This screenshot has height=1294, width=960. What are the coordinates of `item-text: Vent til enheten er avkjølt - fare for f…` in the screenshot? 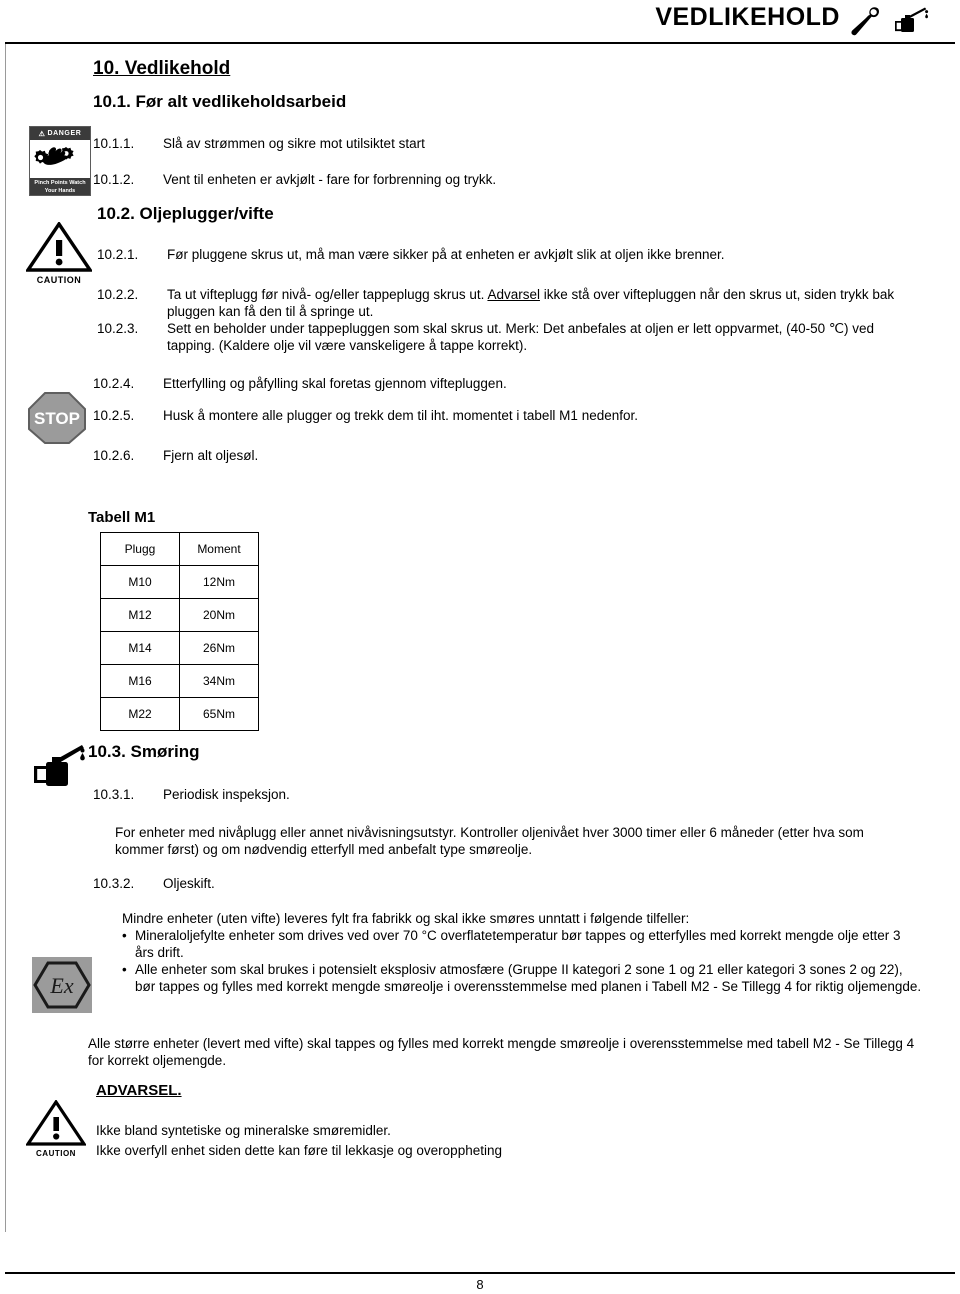 It's located at (330, 179).